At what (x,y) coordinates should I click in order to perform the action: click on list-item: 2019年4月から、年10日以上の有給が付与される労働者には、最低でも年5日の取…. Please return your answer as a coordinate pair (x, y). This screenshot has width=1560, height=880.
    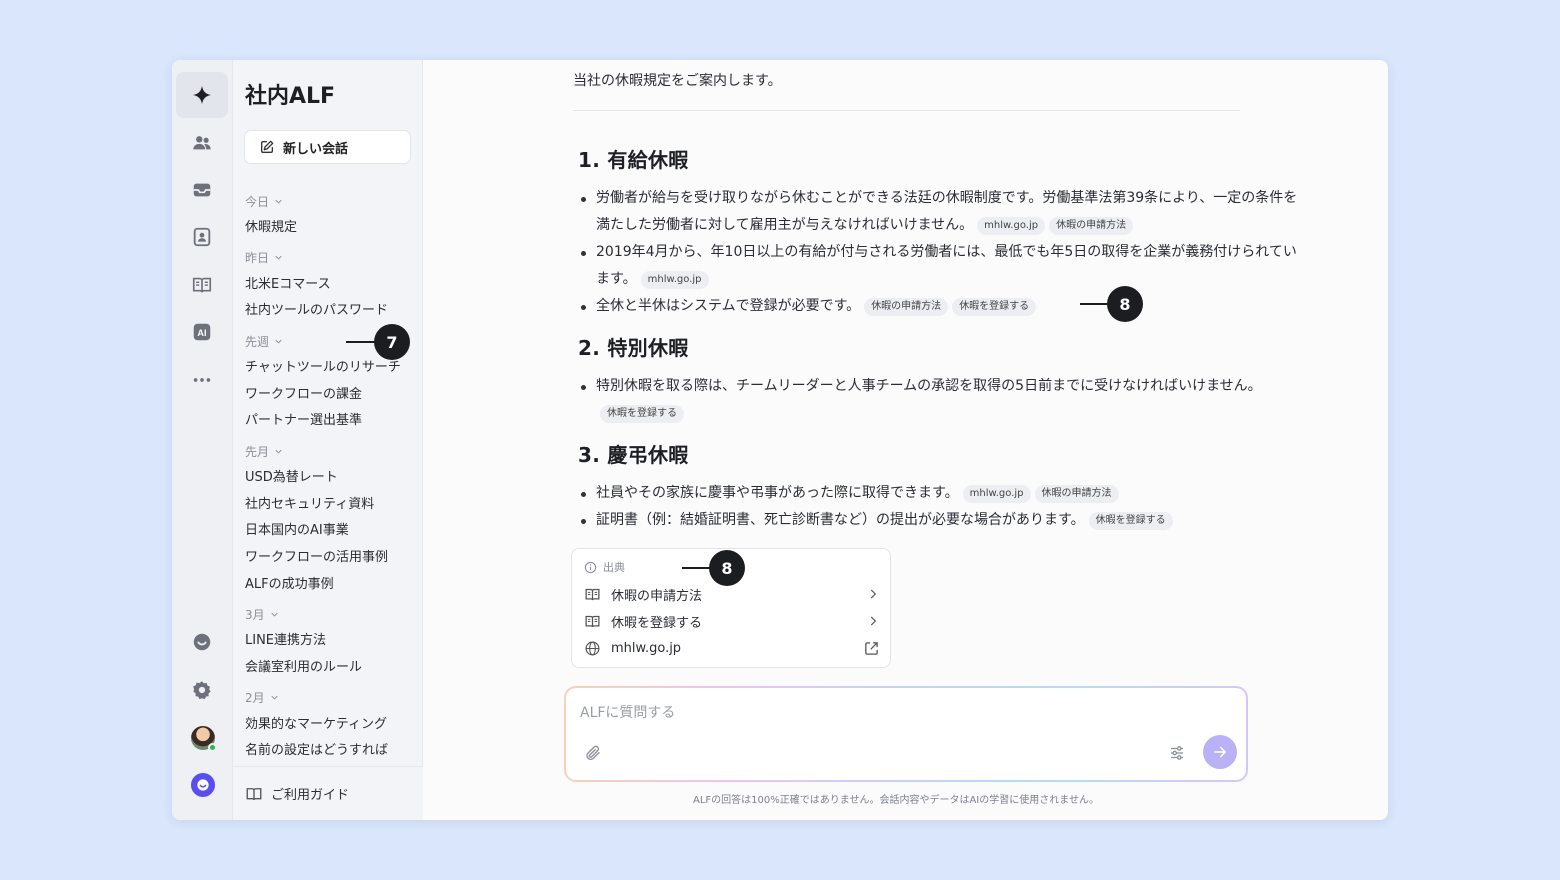
    Looking at the image, I should click on (938, 266).